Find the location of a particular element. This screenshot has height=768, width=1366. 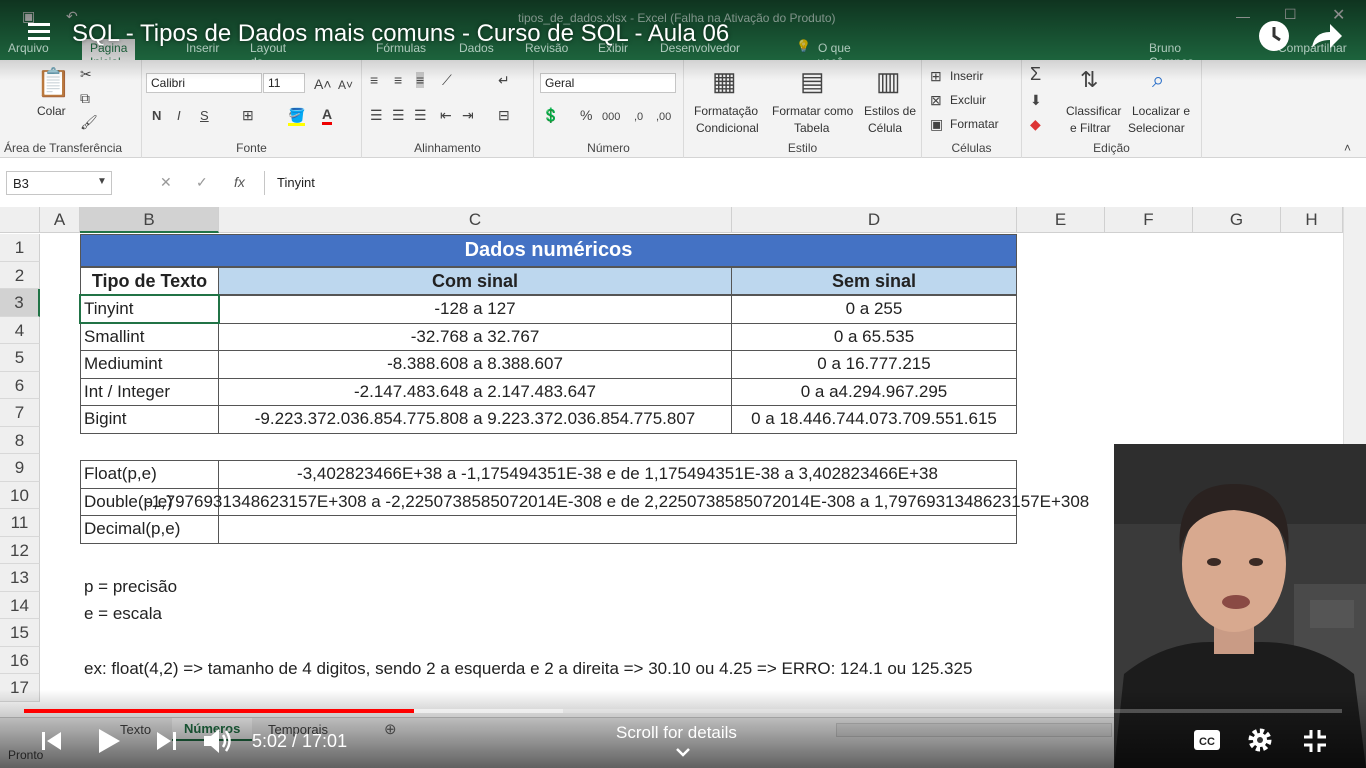

unsigned-range-cell: 0 a 65.535 is located at coordinates (874, 336).